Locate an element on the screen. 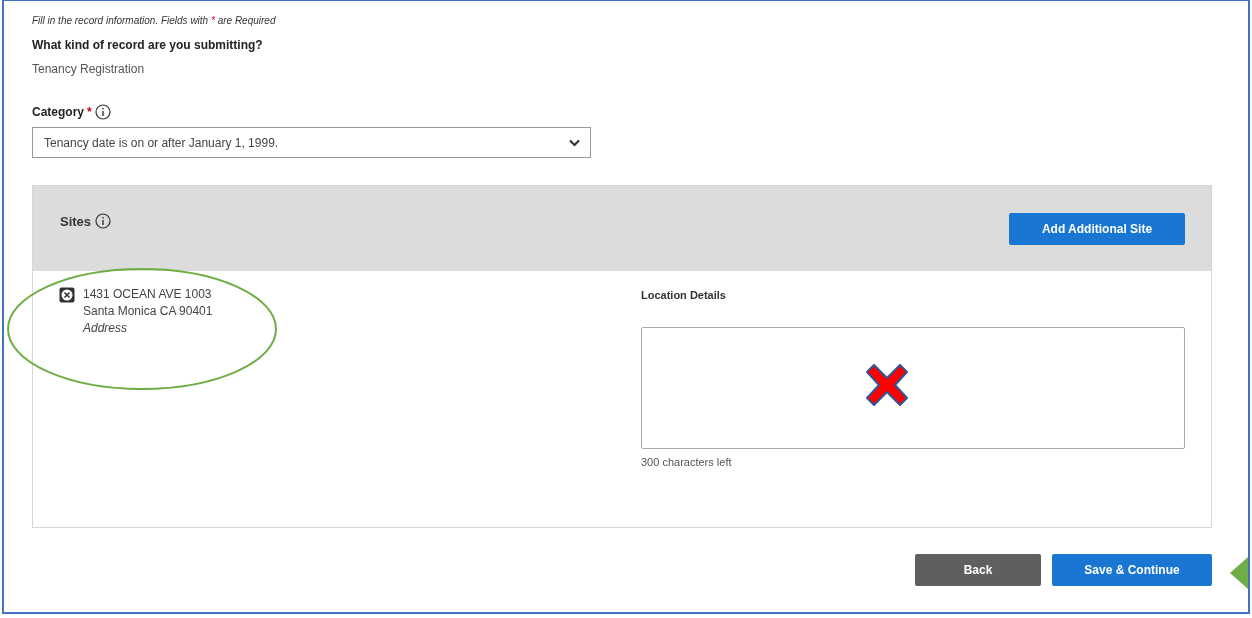  remove-icon is located at coordinates (67, 295).